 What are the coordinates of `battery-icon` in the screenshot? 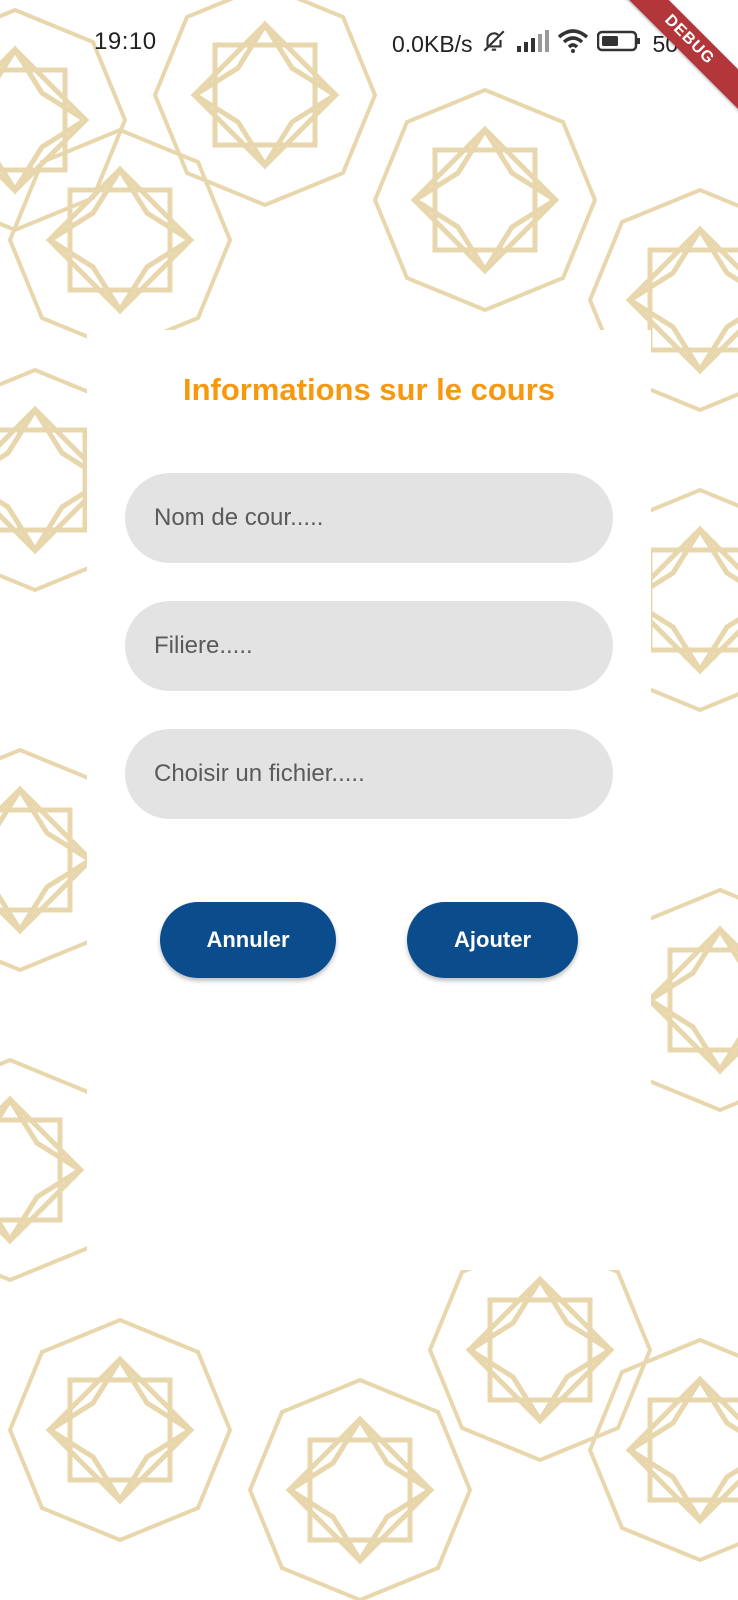 It's located at (618, 44).